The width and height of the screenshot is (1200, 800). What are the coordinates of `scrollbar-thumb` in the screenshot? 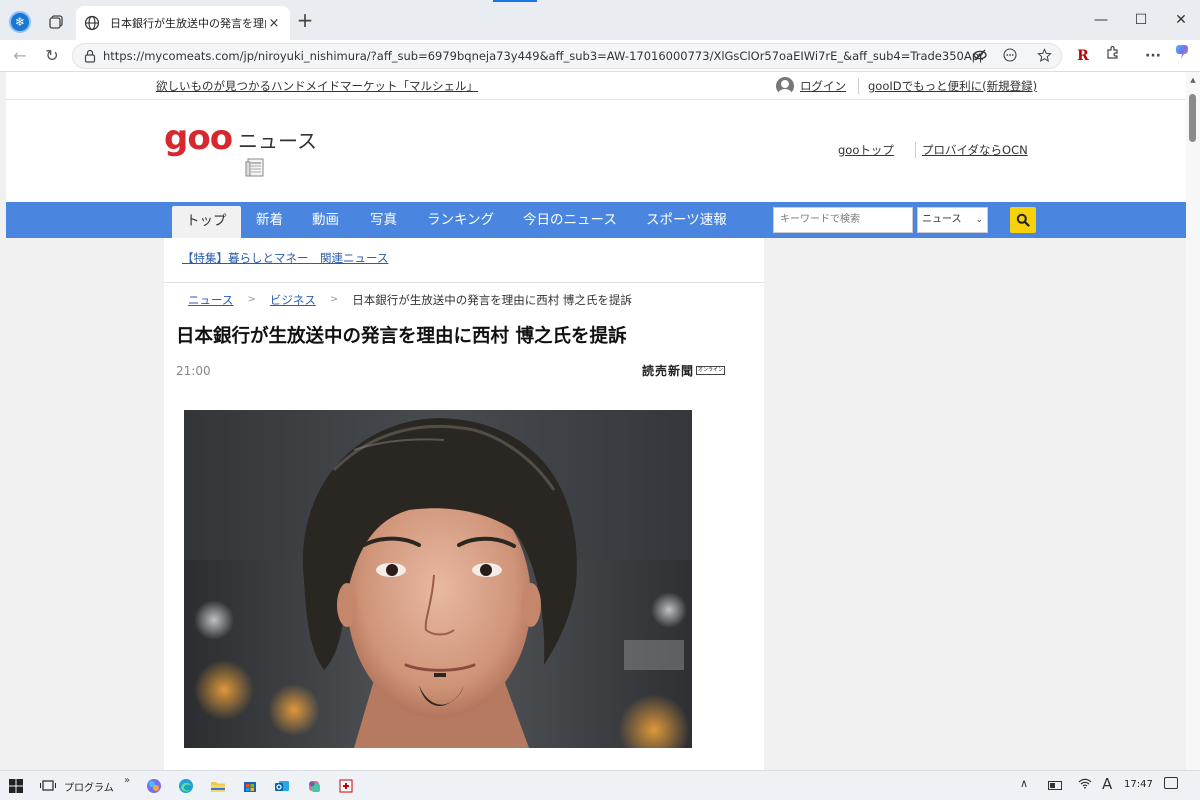 It's located at (1192, 118).